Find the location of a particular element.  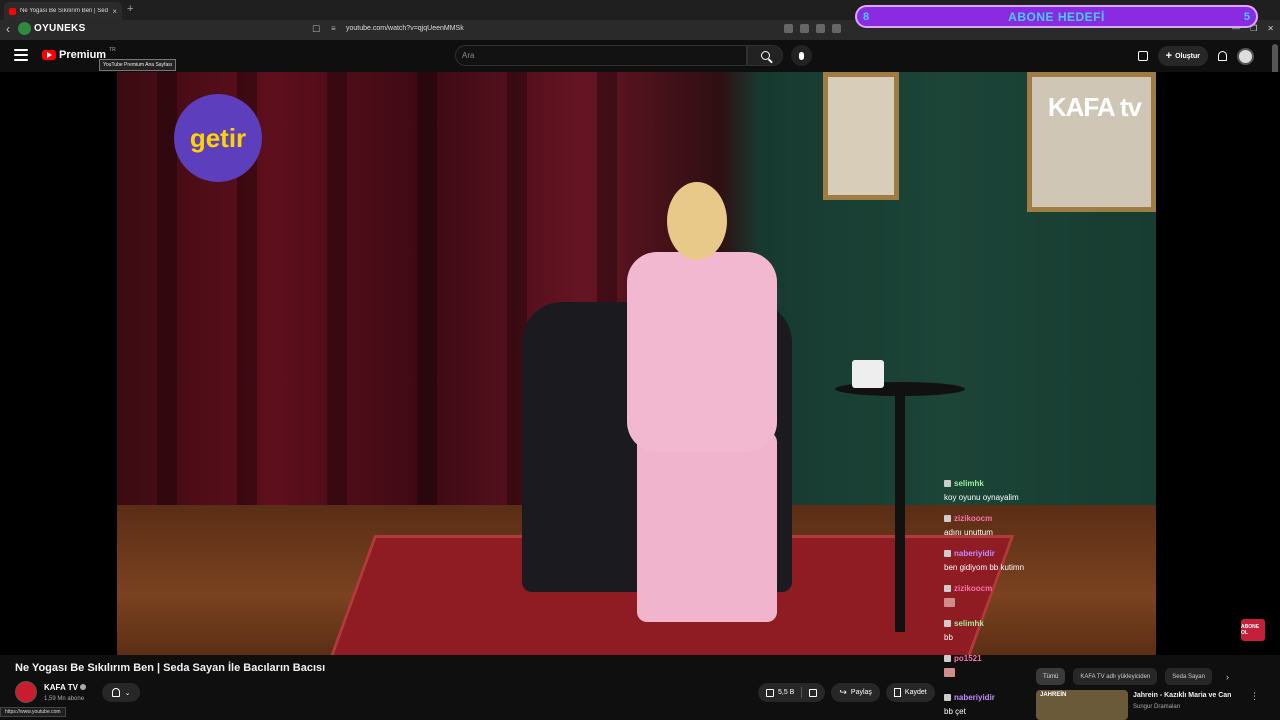

recommended-title: Jahrein - Kazıklı Maria ve Can is located at coordinates (1182, 695).